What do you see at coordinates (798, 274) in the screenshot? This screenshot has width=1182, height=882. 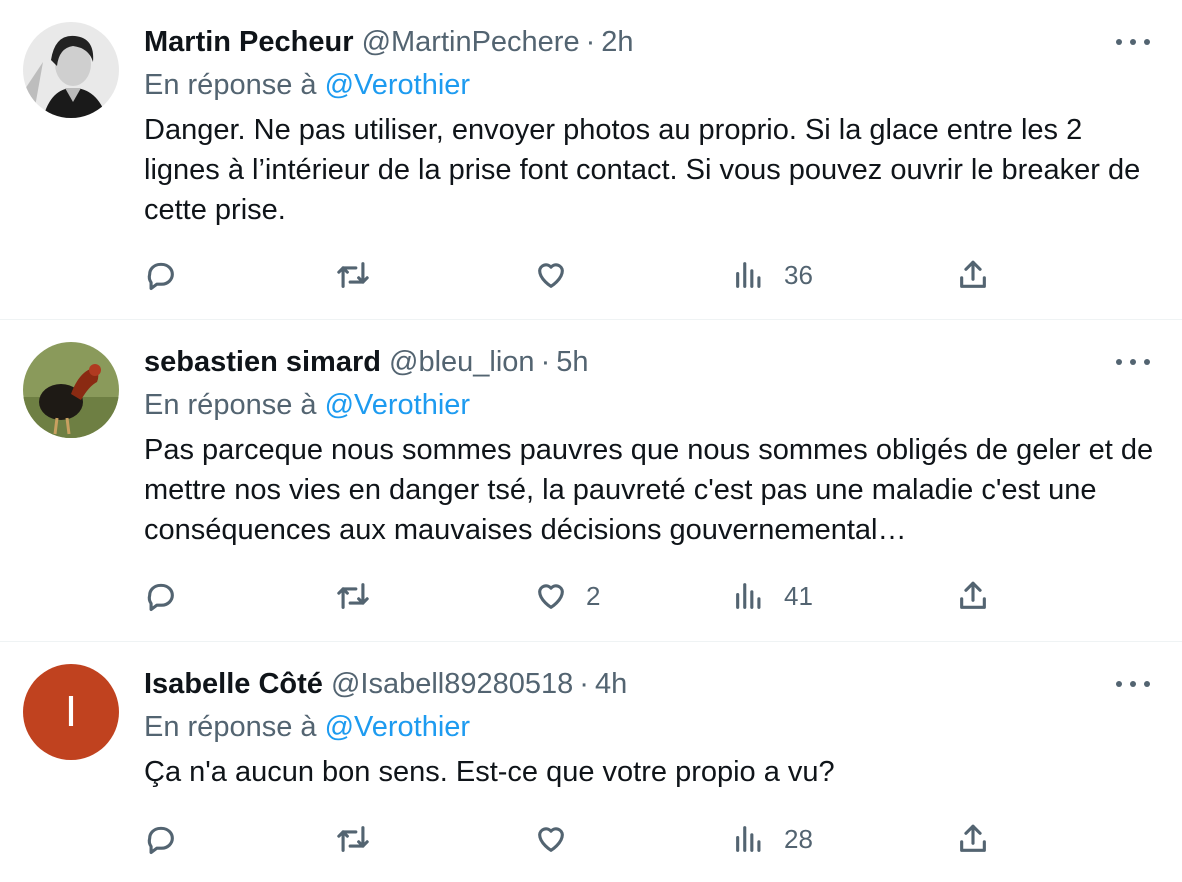 I see `view-count: 36` at bounding box center [798, 274].